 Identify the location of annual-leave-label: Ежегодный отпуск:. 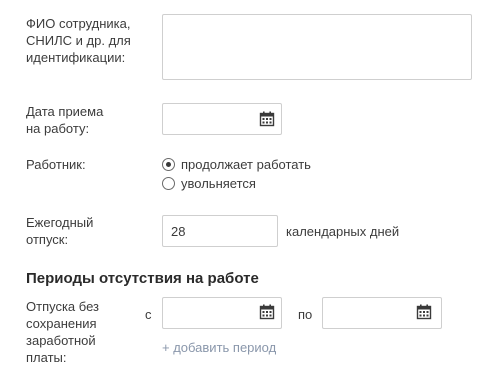
(91, 231).